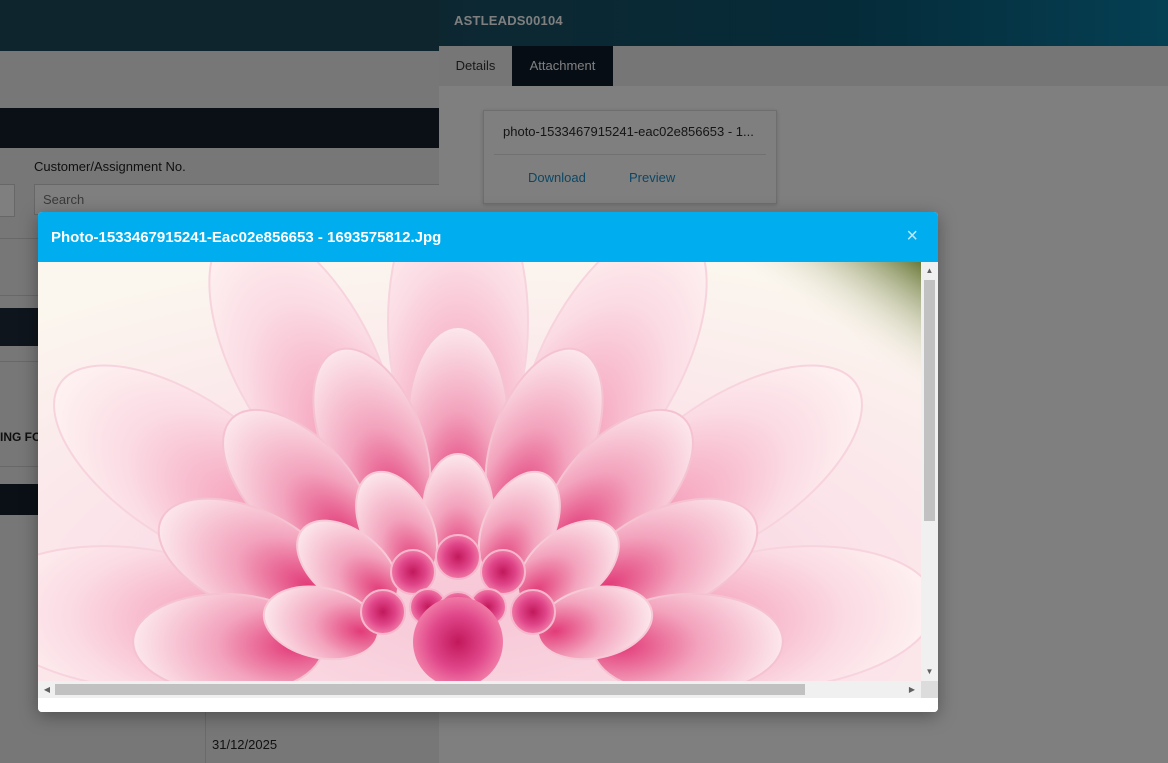  Describe the element at coordinates (912, 236) in the screenshot. I see `close-icon: ×` at that location.